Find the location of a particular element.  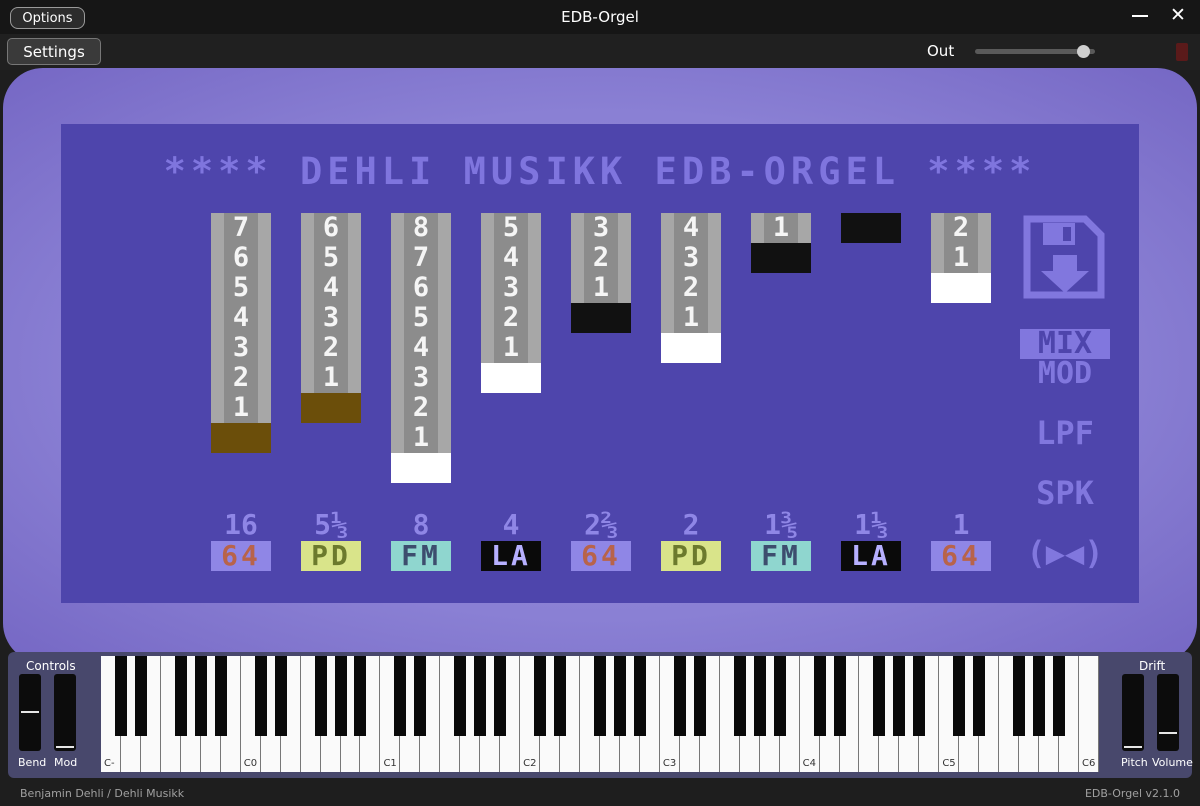

drawbar-3: 87654321 is located at coordinates (421, 333).